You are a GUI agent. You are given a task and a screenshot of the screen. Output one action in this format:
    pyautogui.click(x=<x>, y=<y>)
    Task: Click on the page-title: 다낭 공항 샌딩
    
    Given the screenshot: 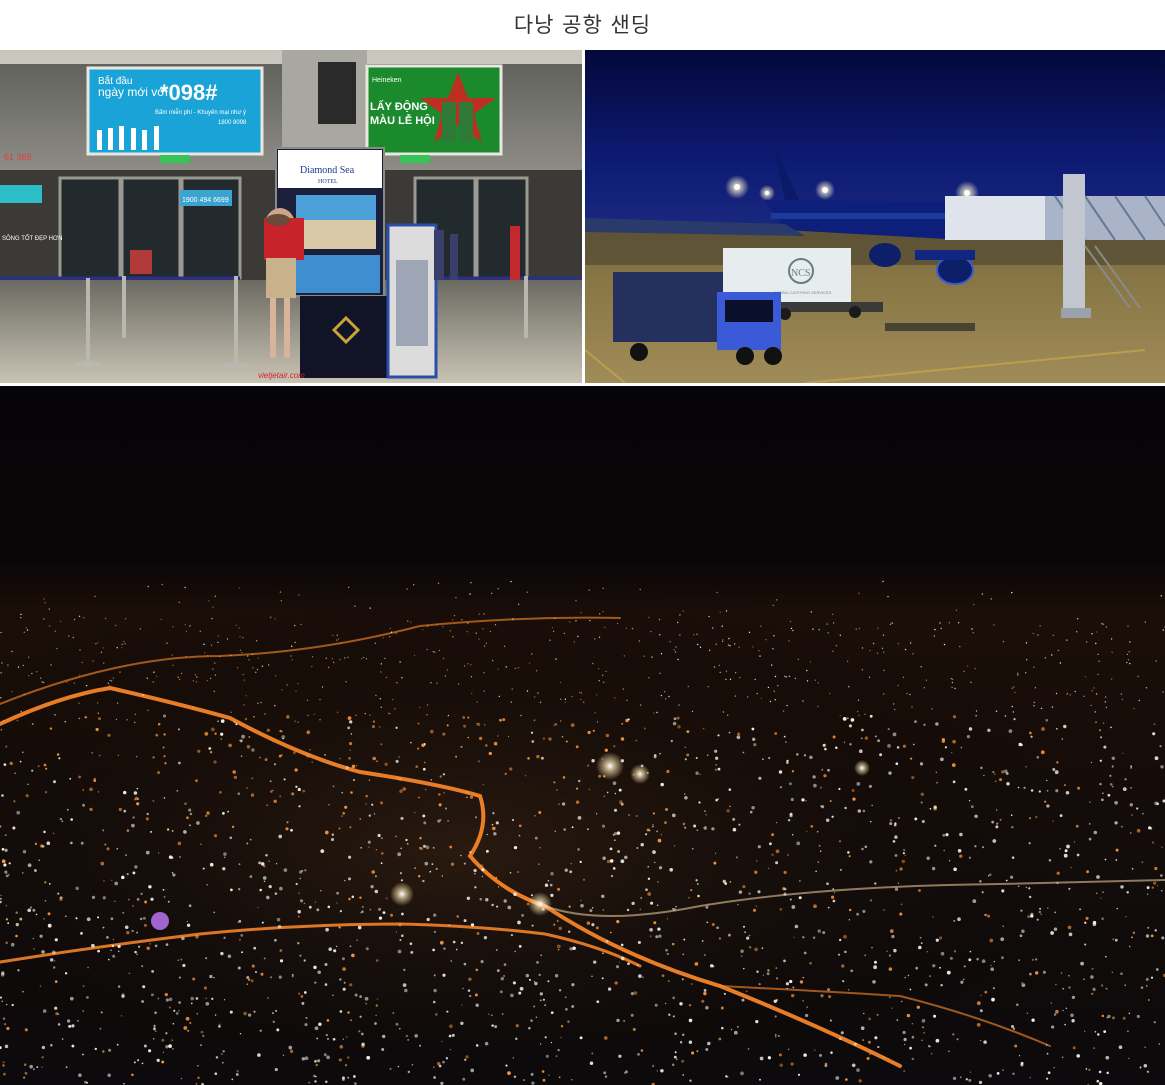 What is the action you would take?
    pyautogui.click(x=582, y=25)
    